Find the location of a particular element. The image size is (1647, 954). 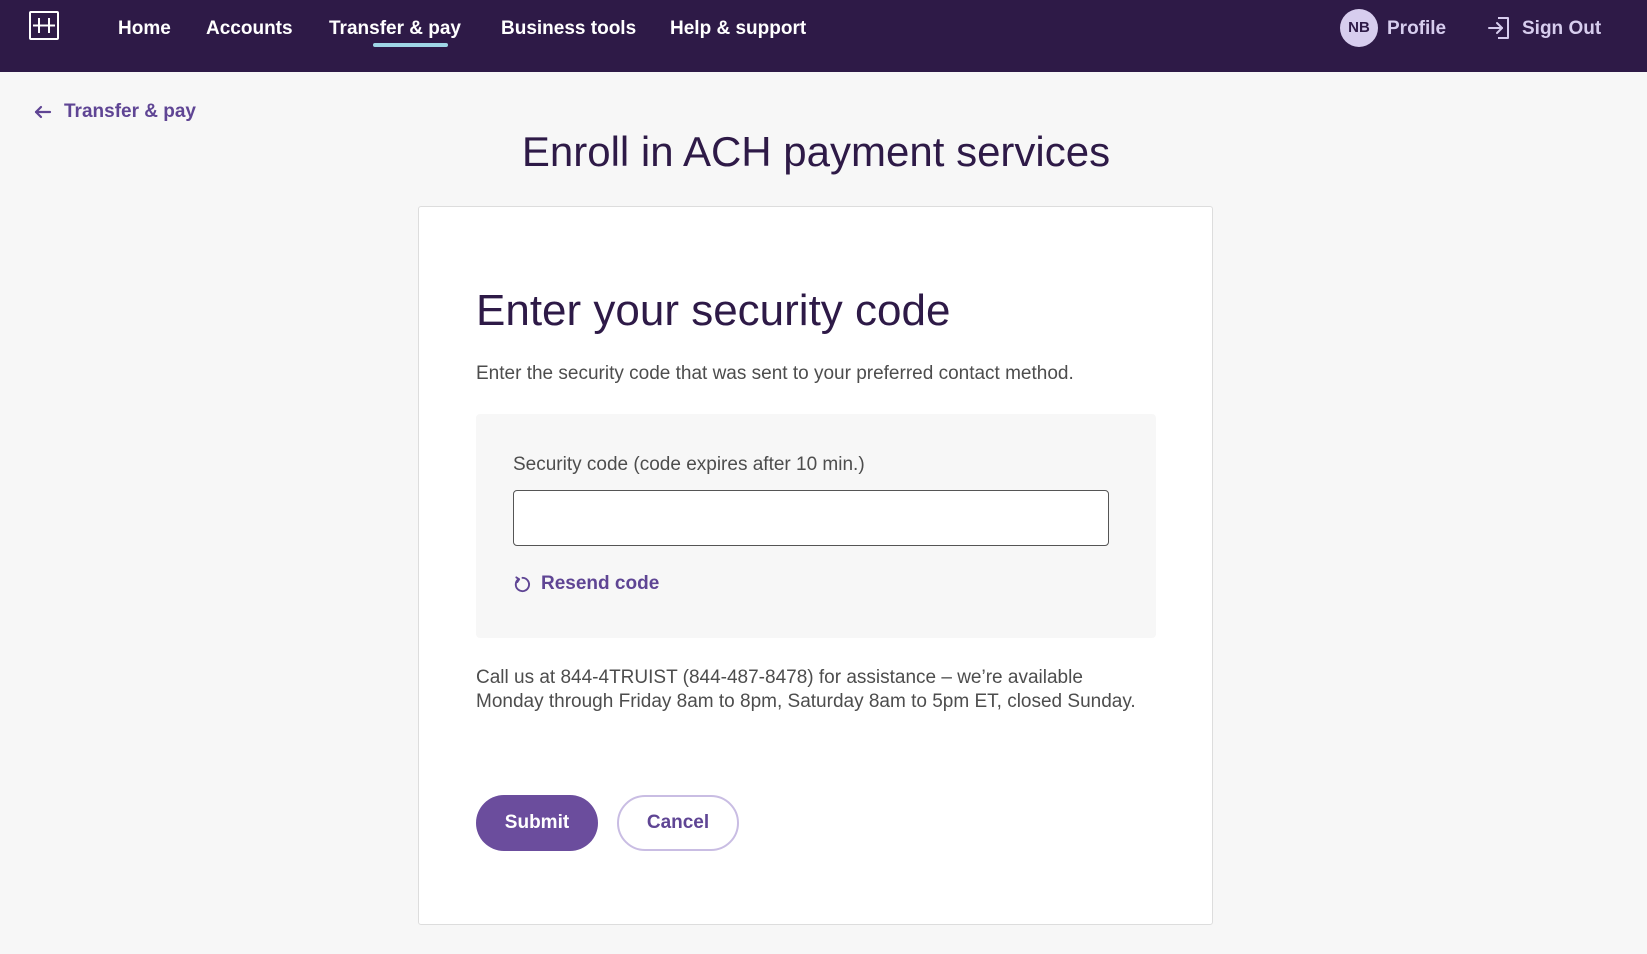

resend-code-label: Resend code is located at coordinates (600, 583).